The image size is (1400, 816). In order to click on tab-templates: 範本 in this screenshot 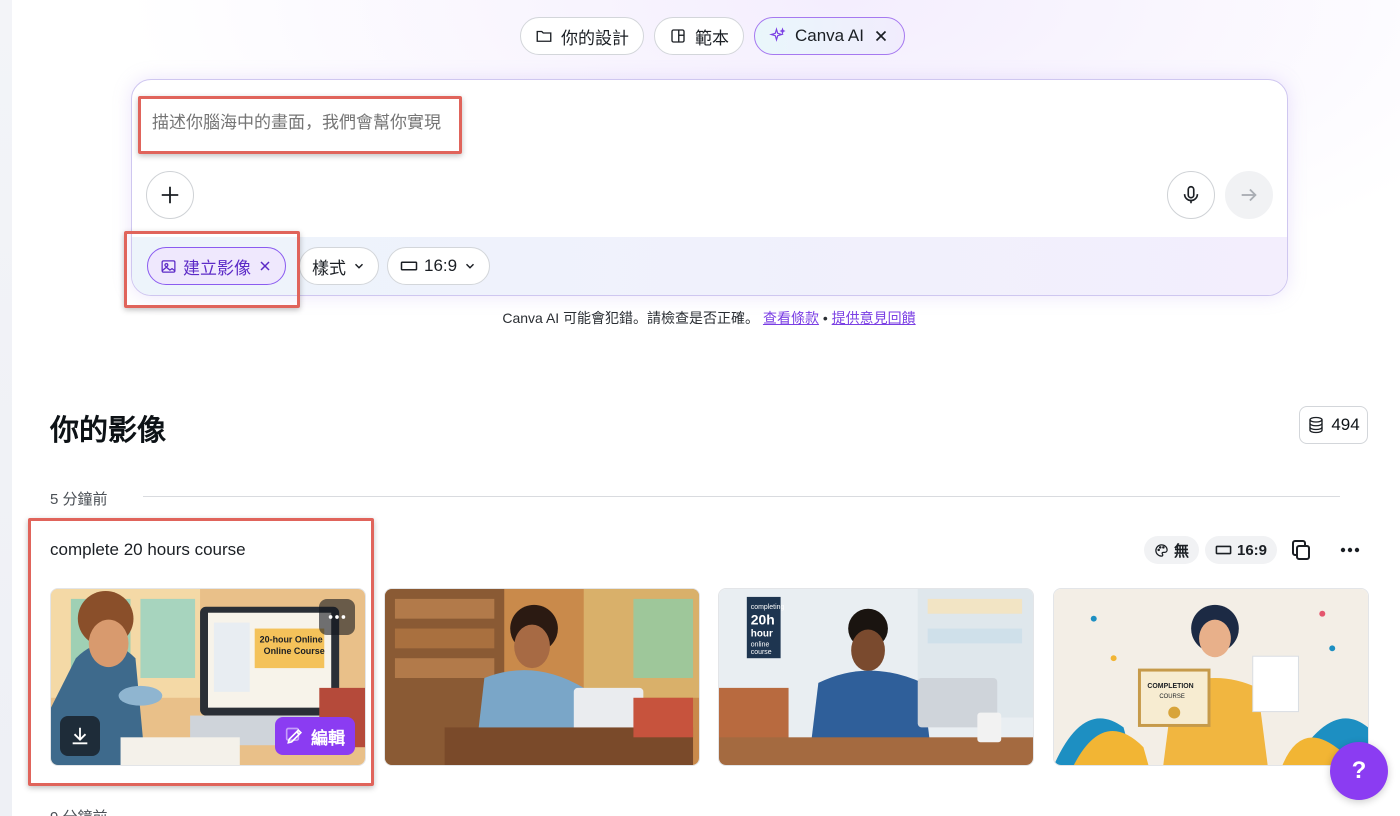, I will do `click(699, 36)`.